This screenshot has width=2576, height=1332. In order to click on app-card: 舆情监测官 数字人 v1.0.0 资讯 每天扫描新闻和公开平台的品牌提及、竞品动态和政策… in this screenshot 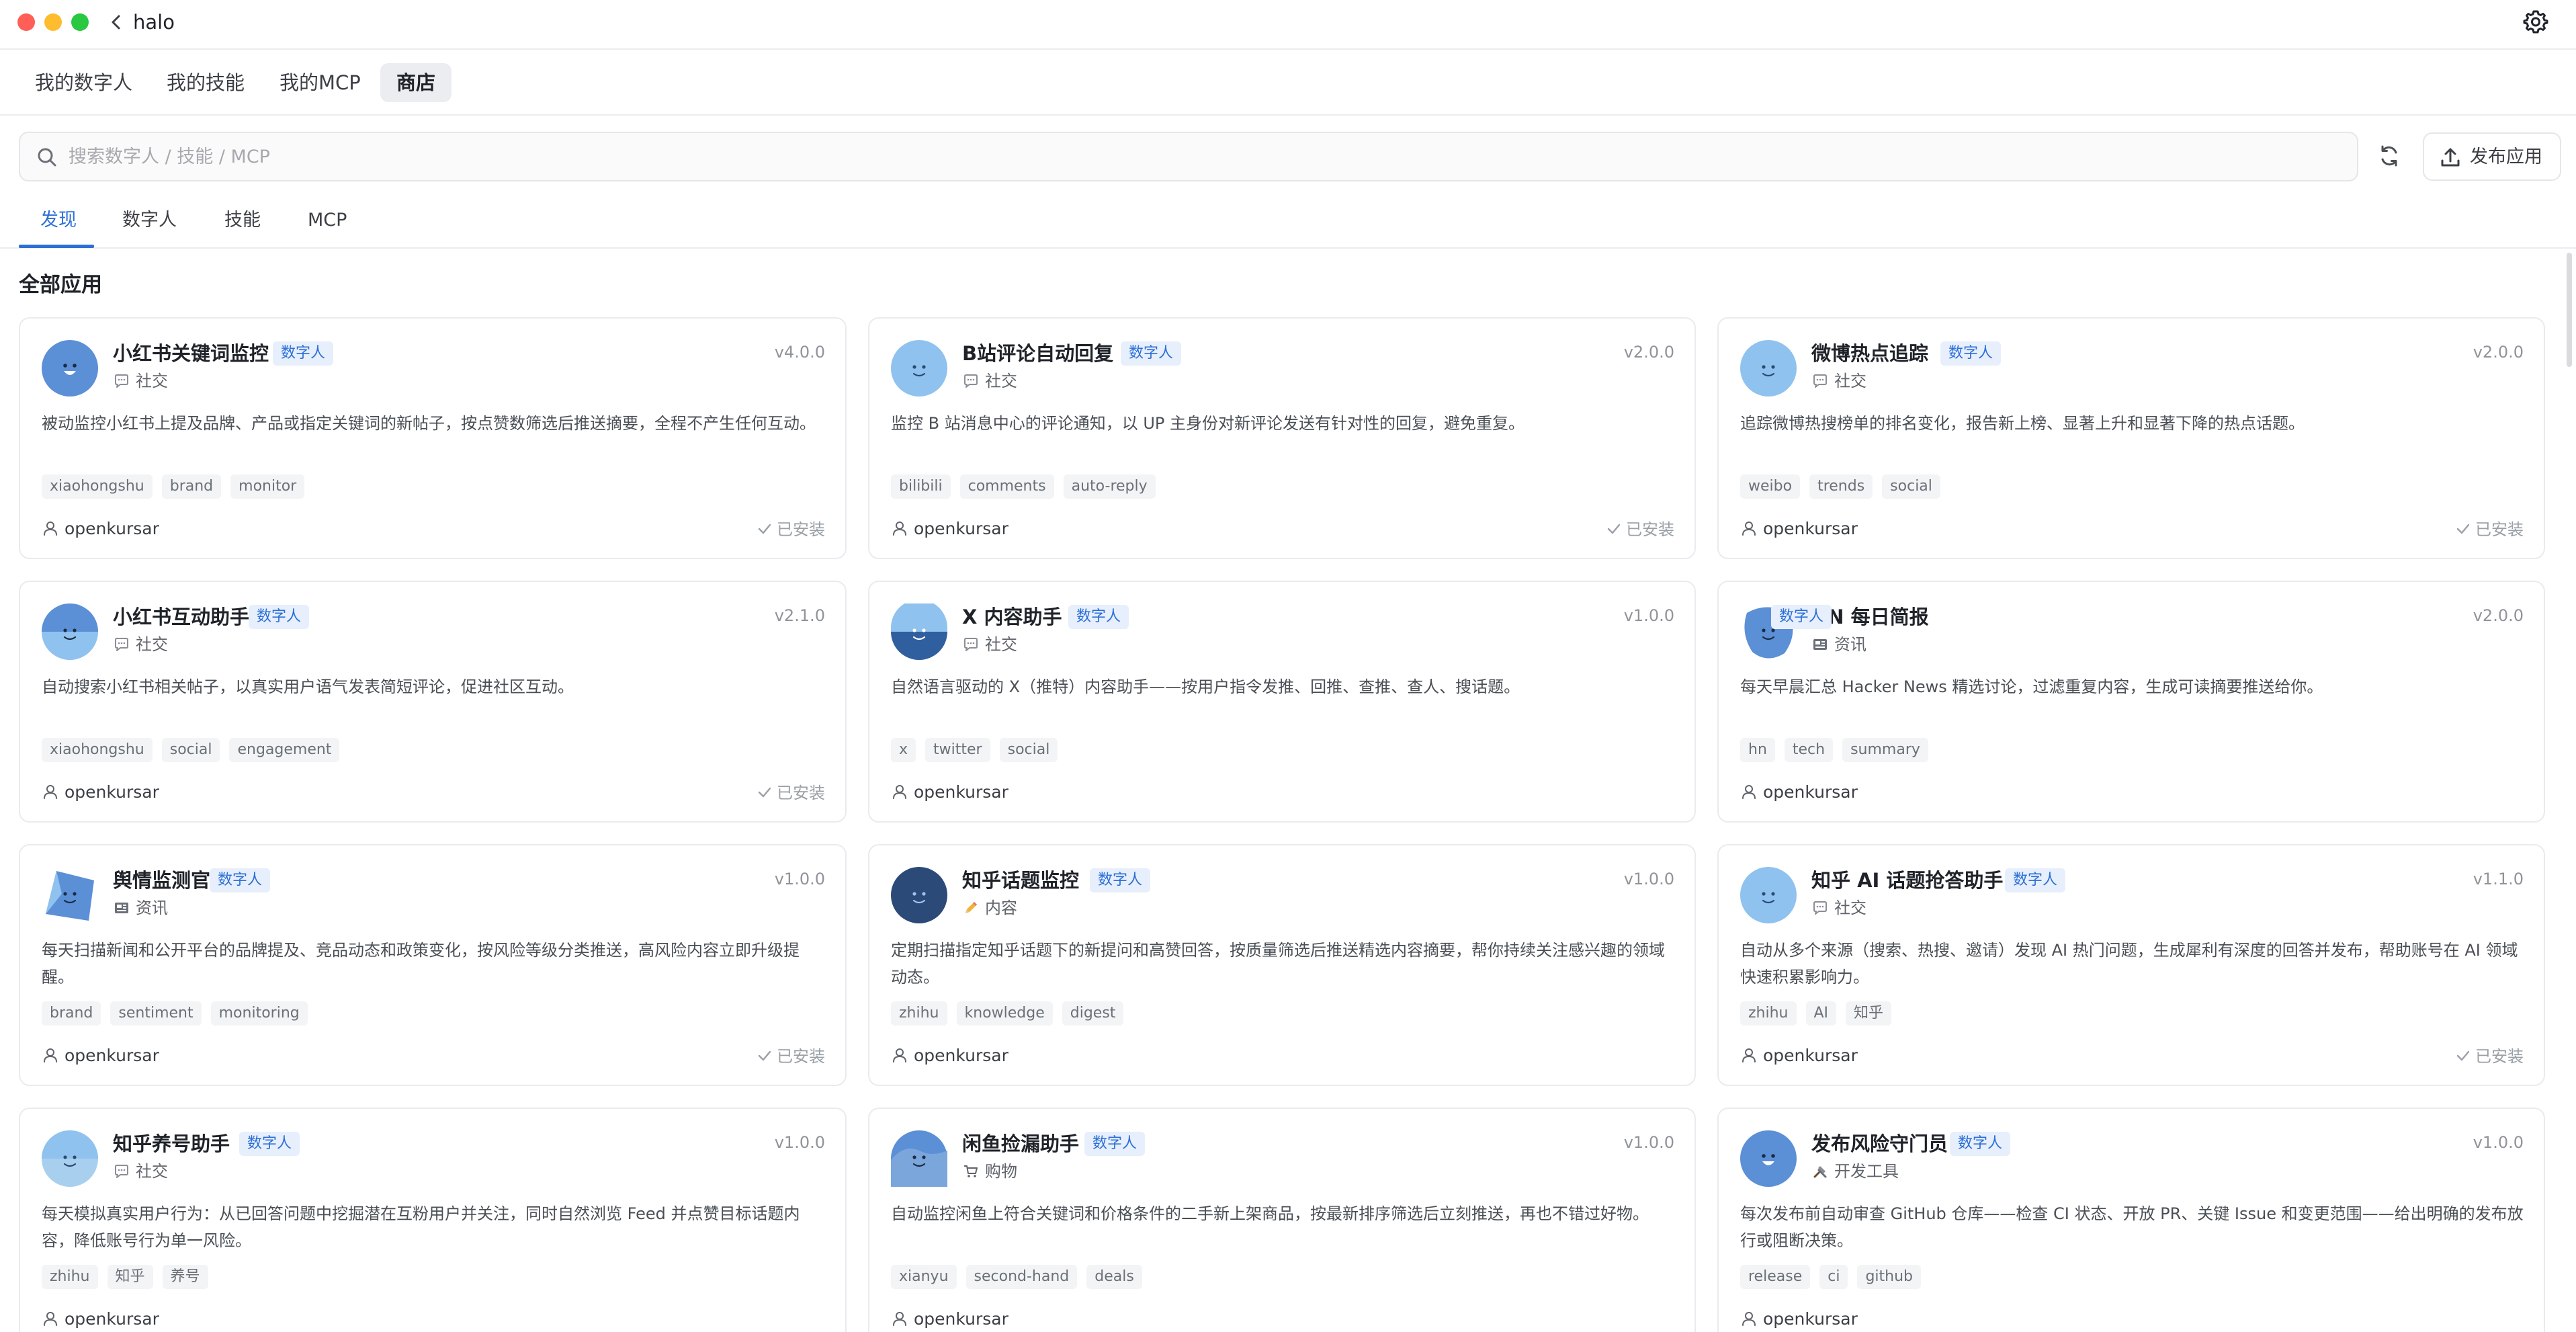, I will do `click(433, 965)`.